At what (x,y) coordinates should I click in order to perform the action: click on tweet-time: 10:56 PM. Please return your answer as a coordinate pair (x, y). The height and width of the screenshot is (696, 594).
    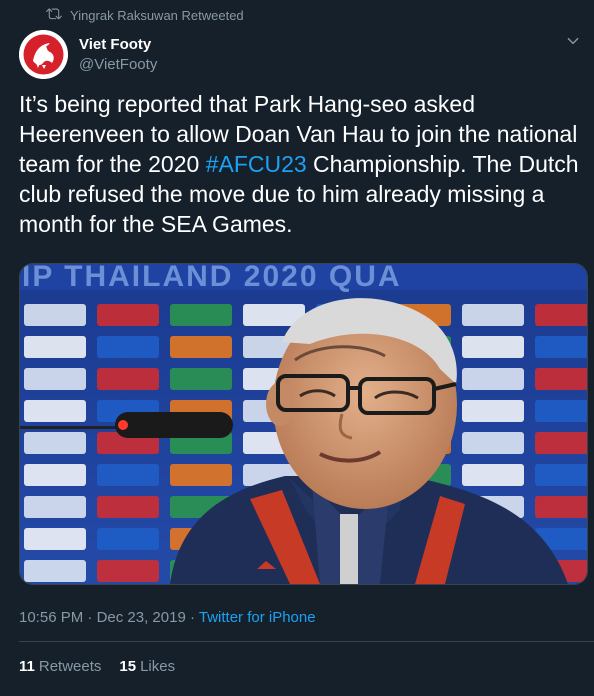
    Looking at the image, I should click on (51, 617).